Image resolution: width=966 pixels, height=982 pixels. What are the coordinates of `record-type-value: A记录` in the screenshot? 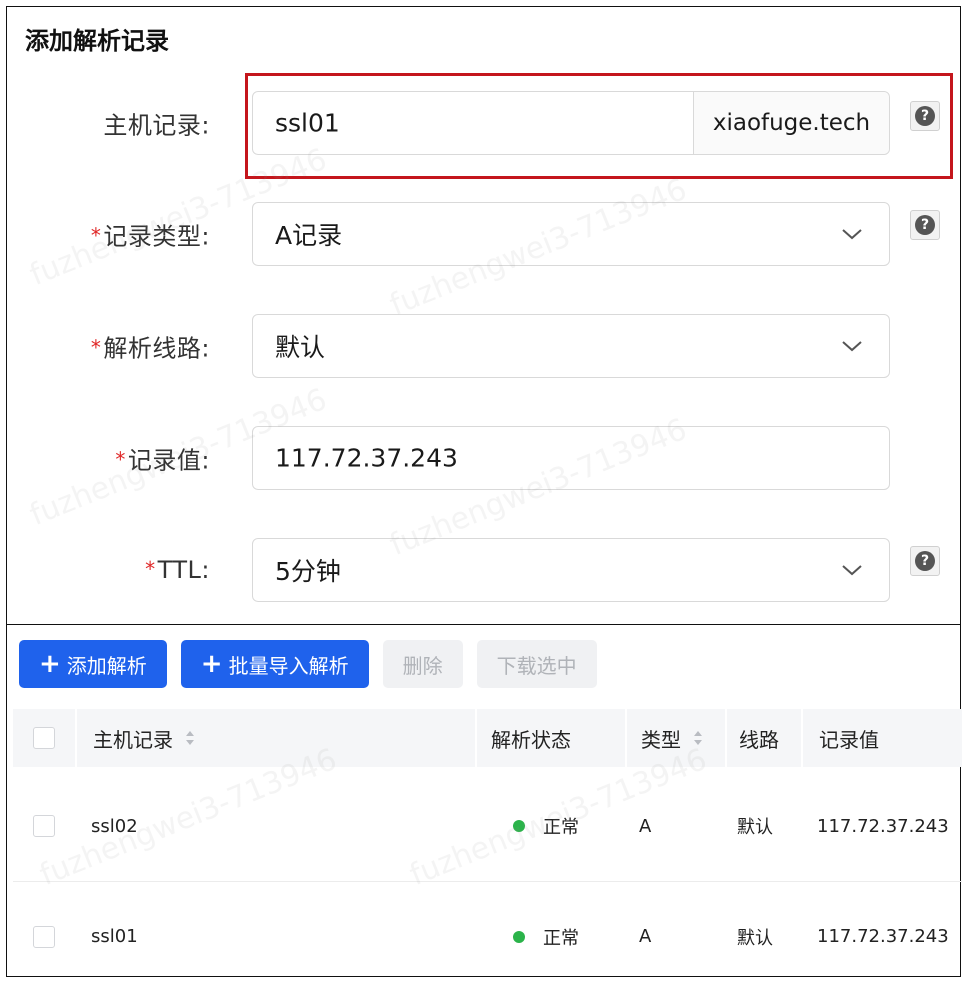 It's located at (309, 235).